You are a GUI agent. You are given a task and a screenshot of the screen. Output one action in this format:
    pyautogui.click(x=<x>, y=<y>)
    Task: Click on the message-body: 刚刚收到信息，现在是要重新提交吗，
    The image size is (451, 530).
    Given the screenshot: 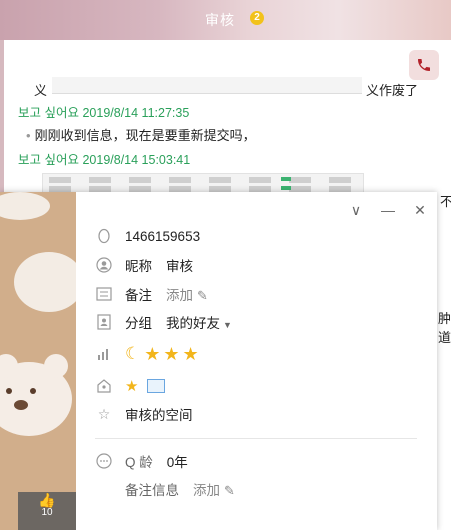 What is the action you would take?
    pyautogui.click(x=145, y=135)
    